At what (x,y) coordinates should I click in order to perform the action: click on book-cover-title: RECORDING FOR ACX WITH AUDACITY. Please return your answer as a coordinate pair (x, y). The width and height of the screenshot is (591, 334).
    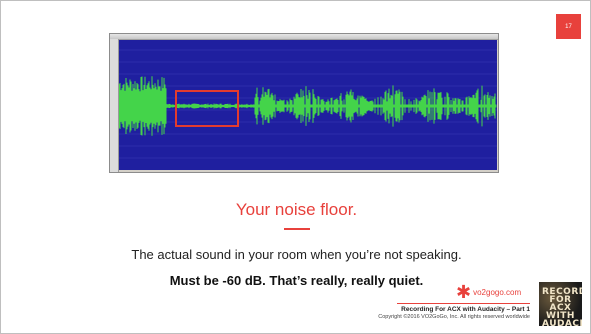
    Looking at the image, I should click on (562, 307).